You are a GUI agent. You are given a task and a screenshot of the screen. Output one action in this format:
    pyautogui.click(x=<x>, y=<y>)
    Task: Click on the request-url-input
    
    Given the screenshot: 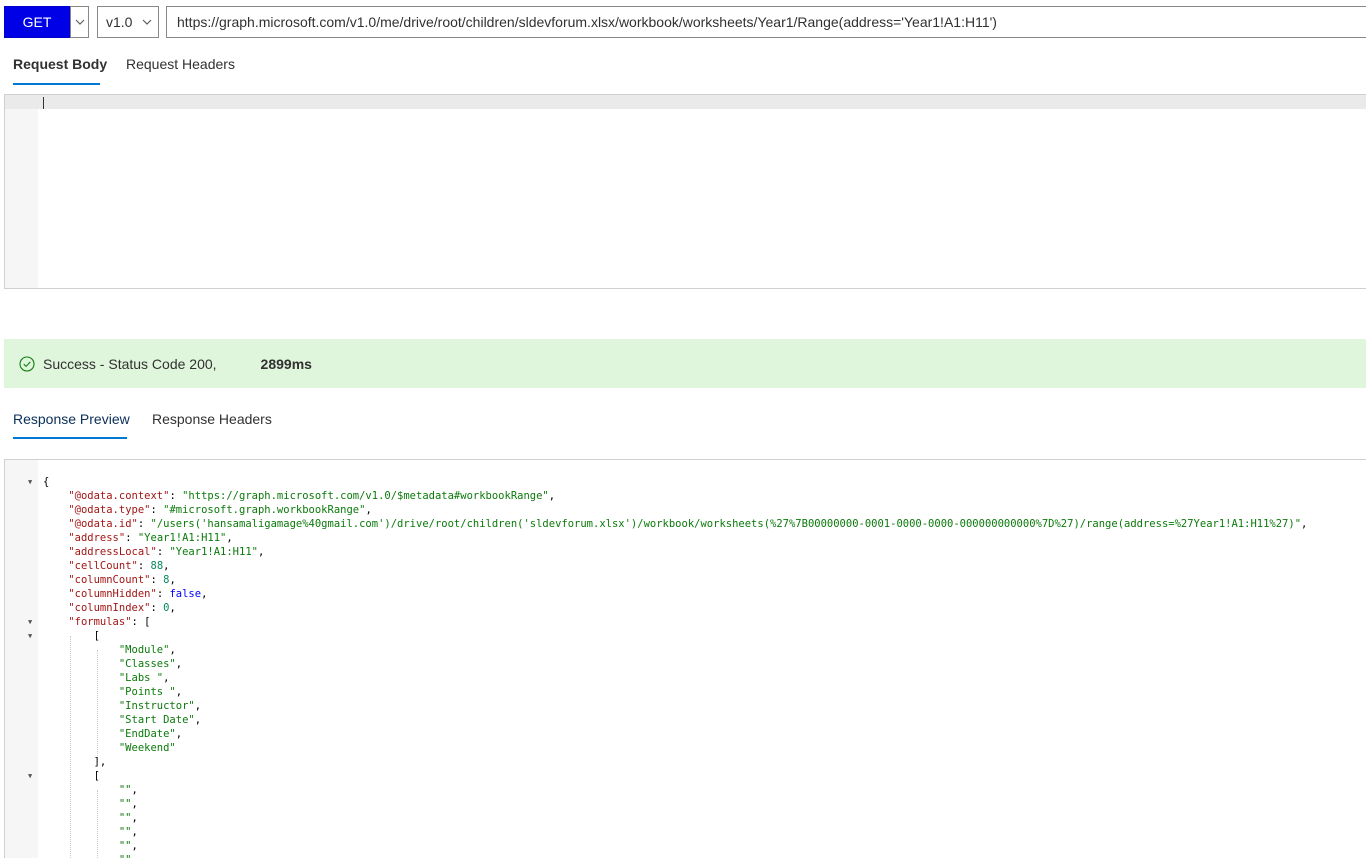 What is the action you would take?
    pyautogui.click(x=766, y=22)
    